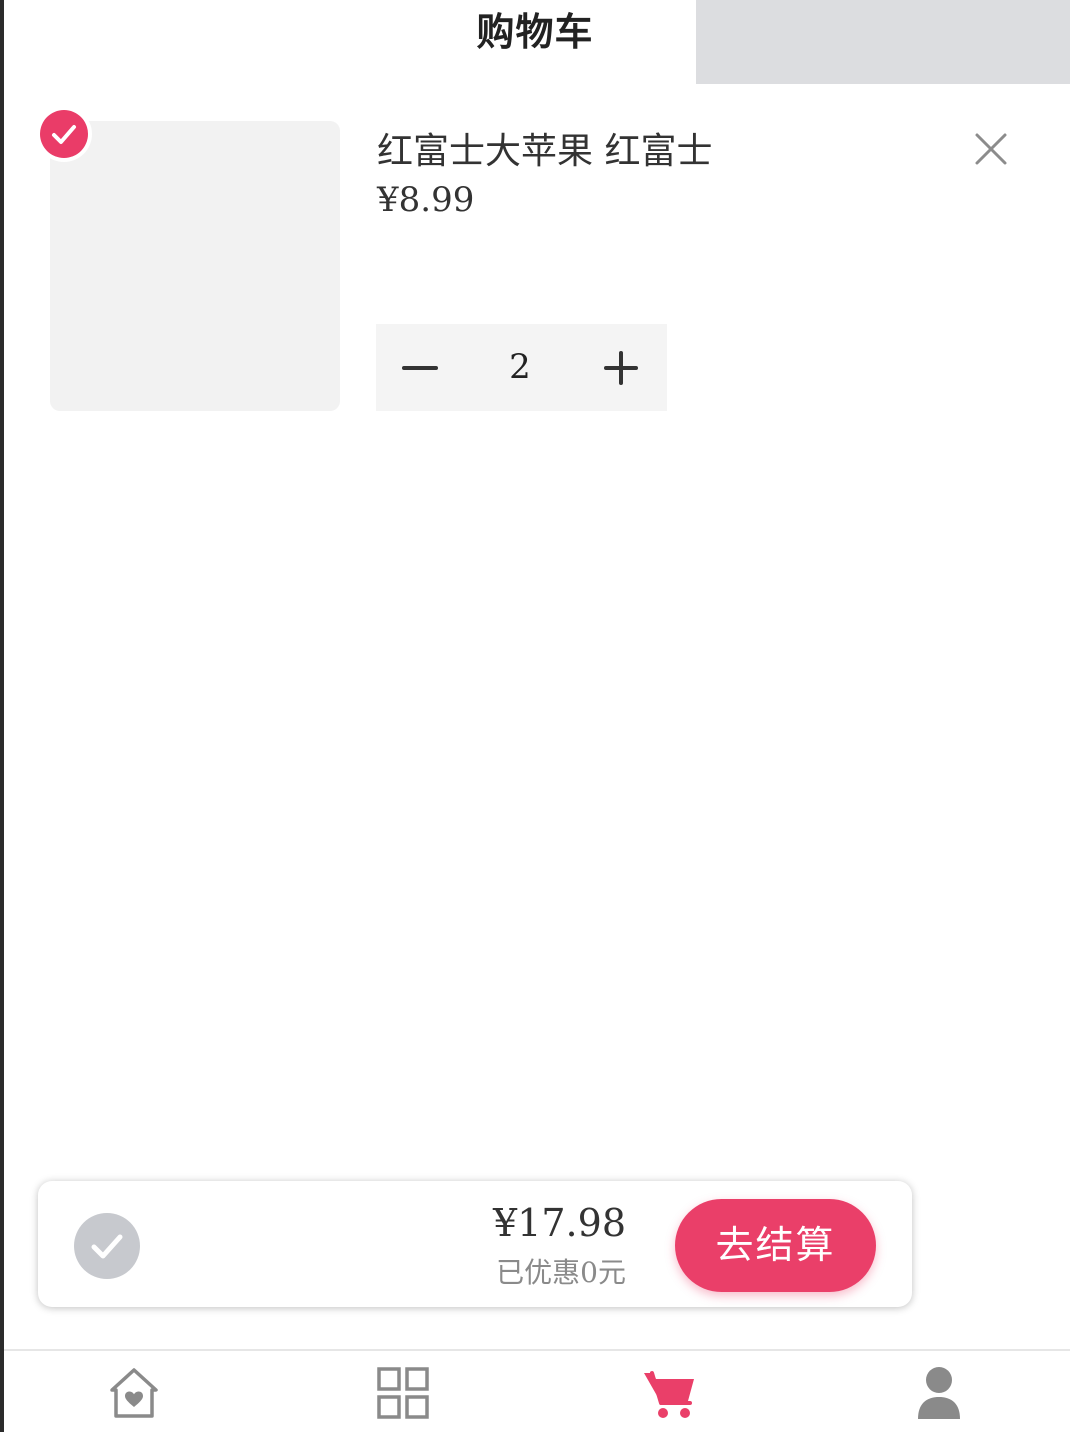 This screenshot has width=1070, height=1434. Describe the element at coordinates (775, 1245) in the screenshot. I see `checkout-button: 去结算` at that location.